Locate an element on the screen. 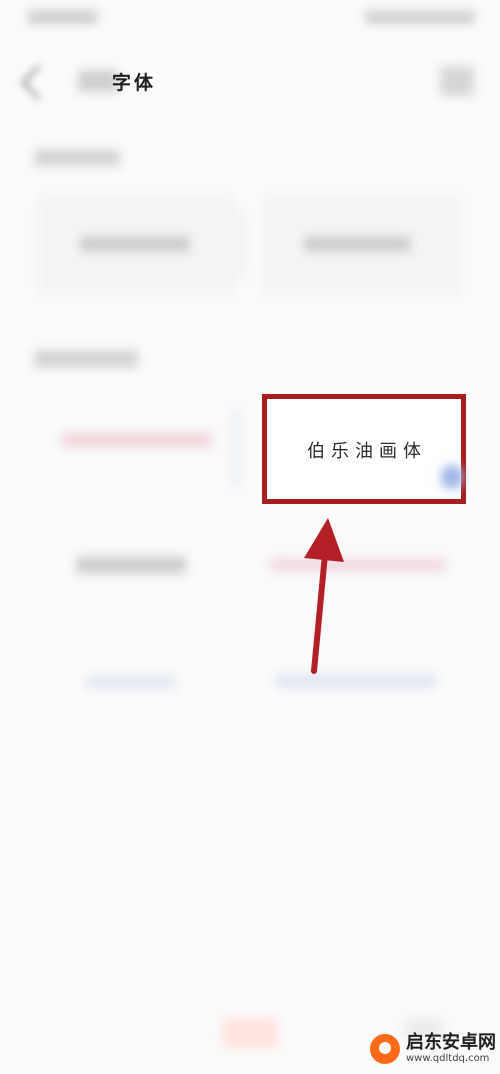 The height and width of the screenshot is (1074, 500). pointer-arrow-icon is located at coordinates (324, 596).